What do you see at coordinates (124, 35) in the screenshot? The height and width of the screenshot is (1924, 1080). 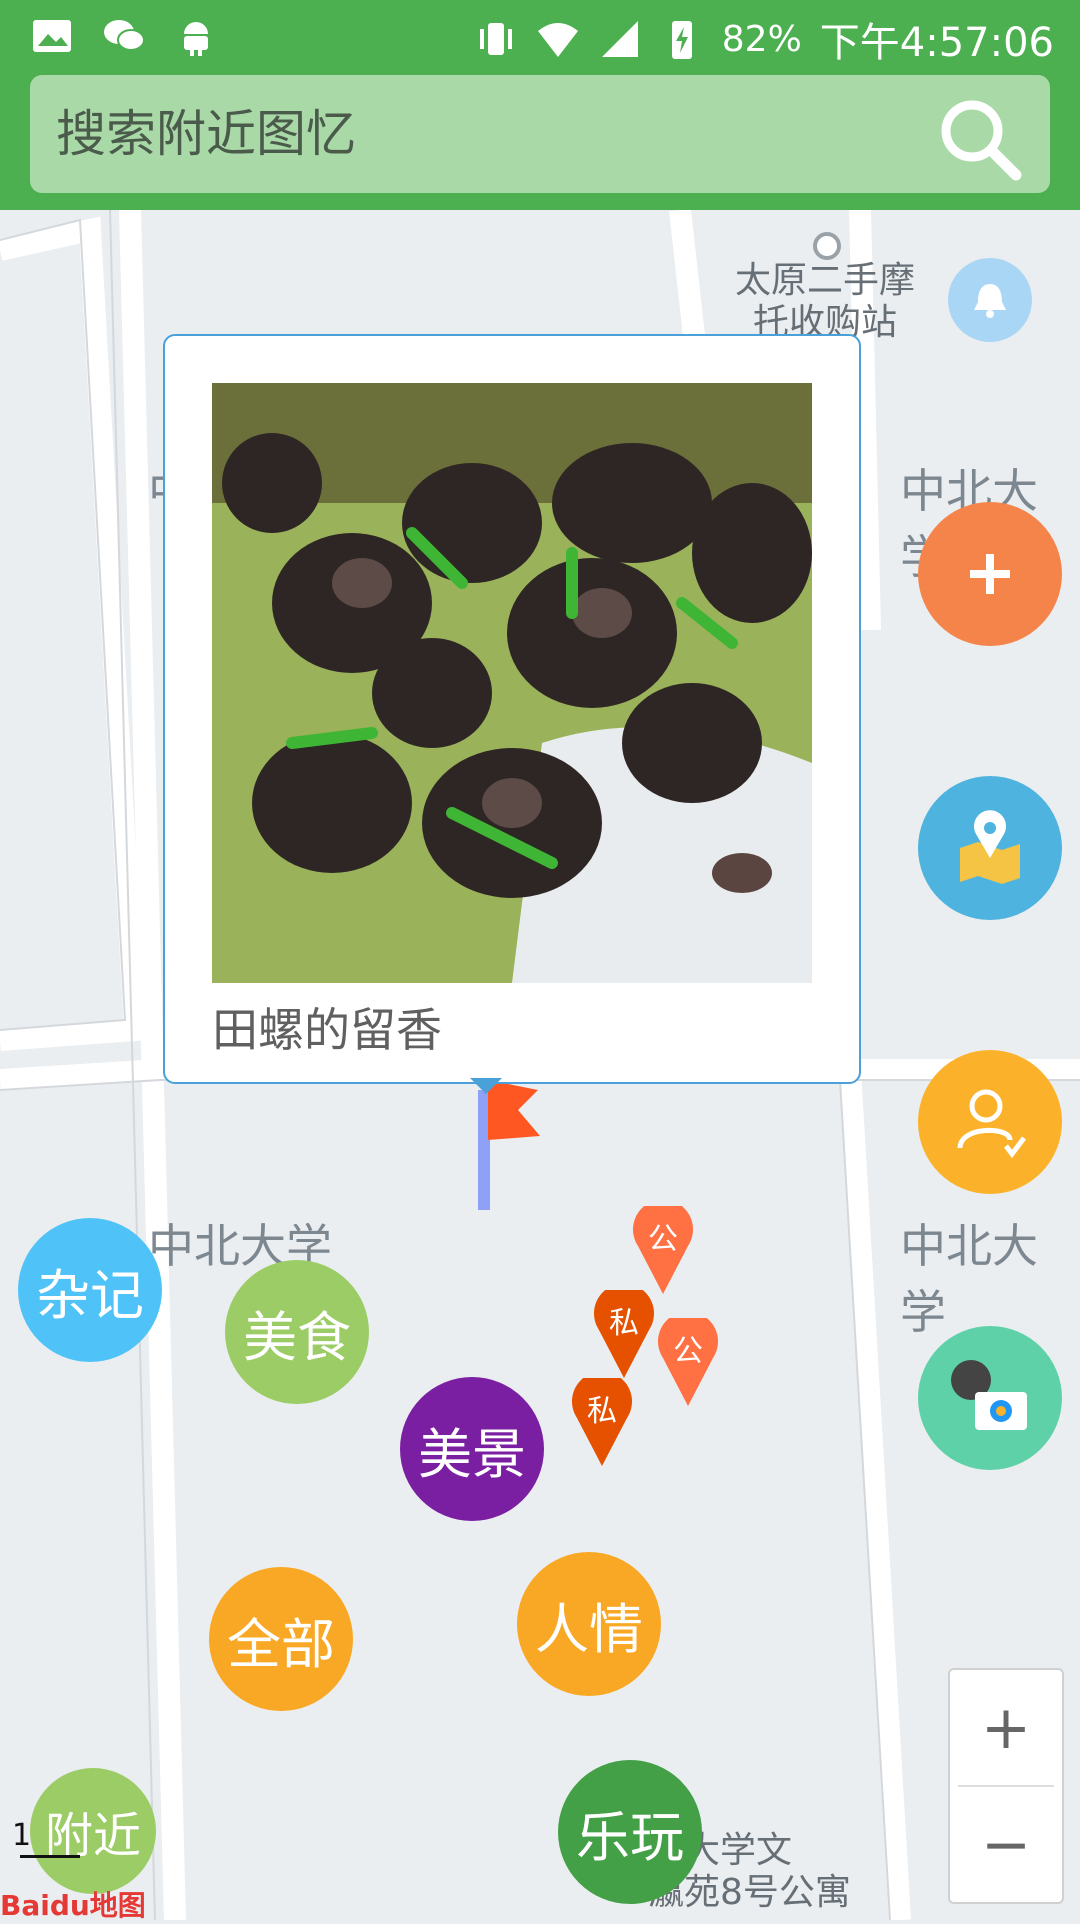 I see `wechat-icon` at bounding box center [124, 35].